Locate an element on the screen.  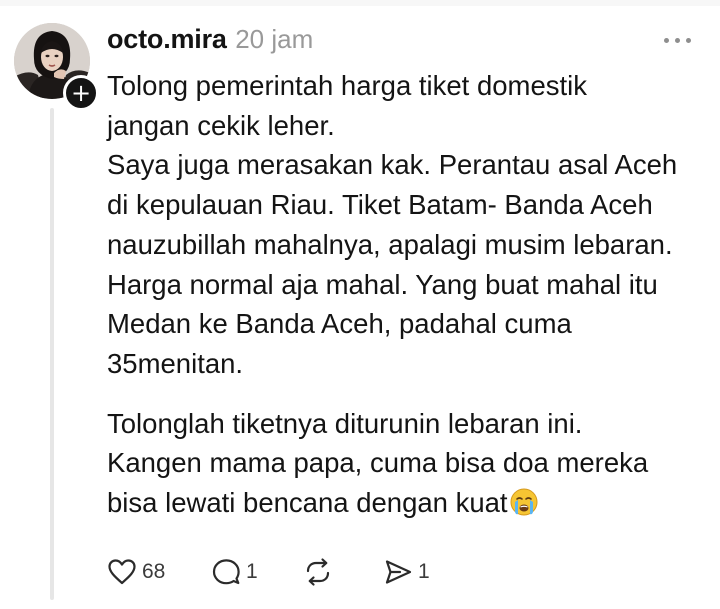
avatar-container: + is located at coordinates (56, 67).